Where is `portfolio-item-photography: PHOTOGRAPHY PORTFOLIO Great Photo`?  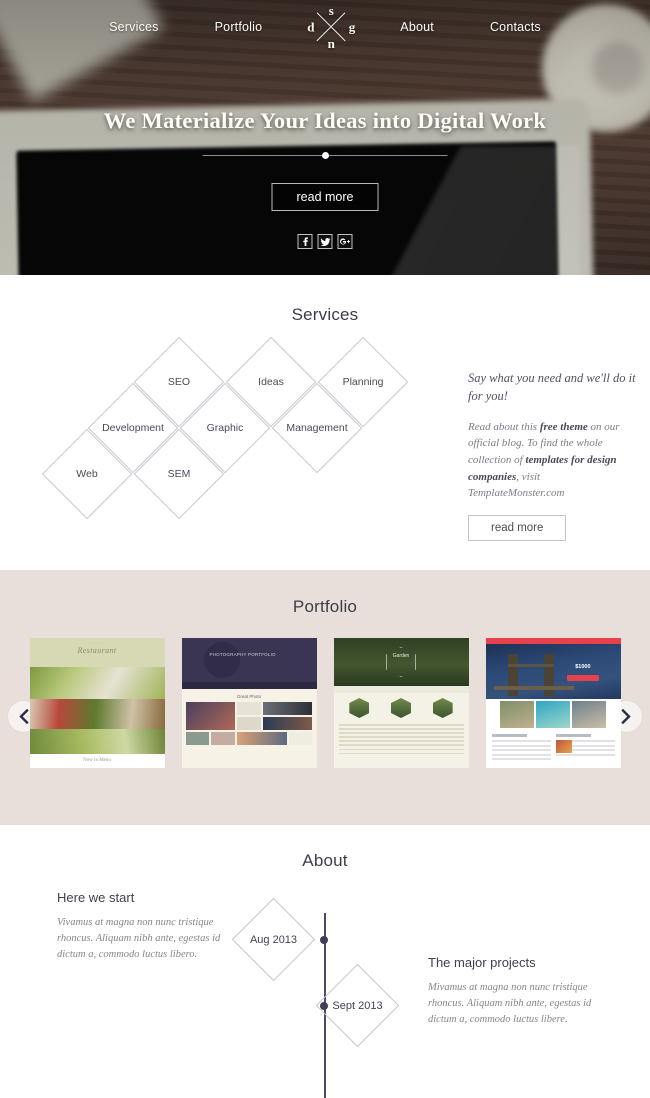
portfolio-item-photography: PHOTOGRAPHY PORTFOLIO Great Photo is located at coordinates (249, 703).